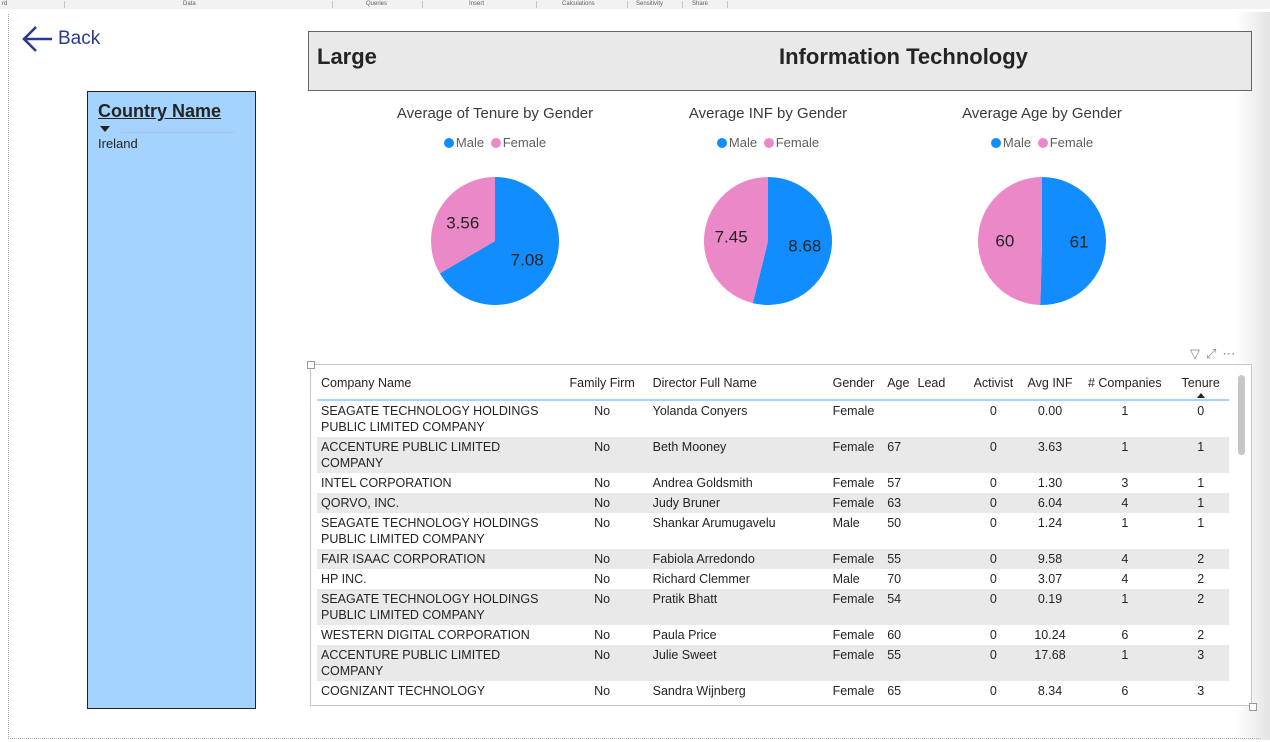  I want to click on col-header-activist: Activist, so click(993, 385).